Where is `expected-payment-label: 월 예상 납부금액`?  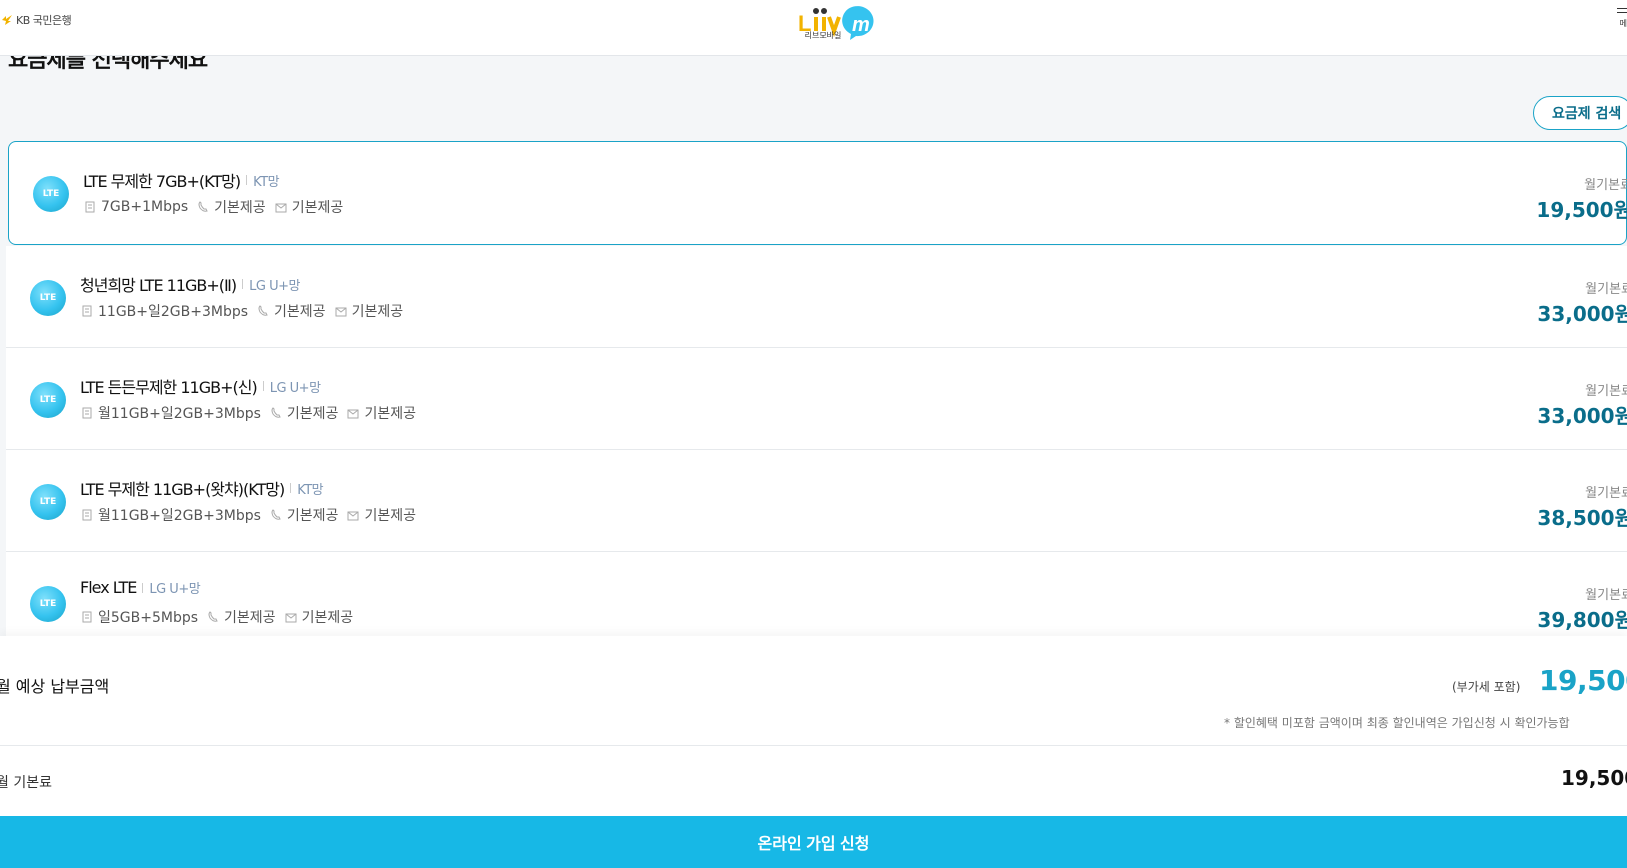
expected-payment-label: 월 예상 납부금액 is located at coordinates (55, 686).